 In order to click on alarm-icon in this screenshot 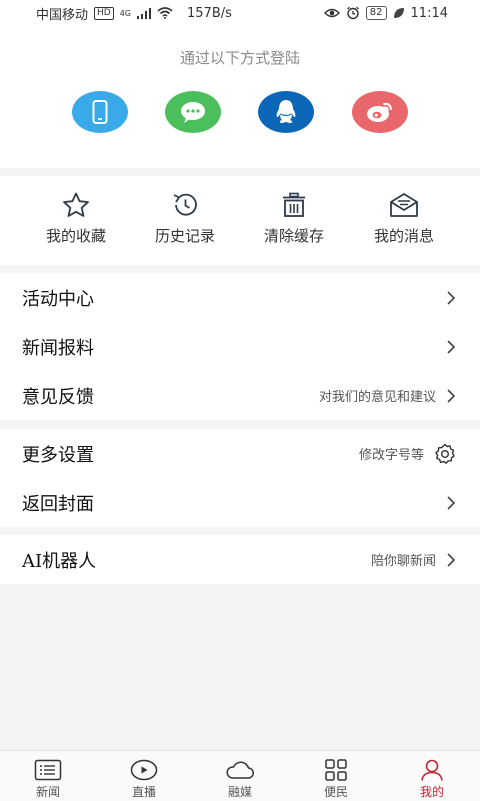, I will do `click(352, 13)`.